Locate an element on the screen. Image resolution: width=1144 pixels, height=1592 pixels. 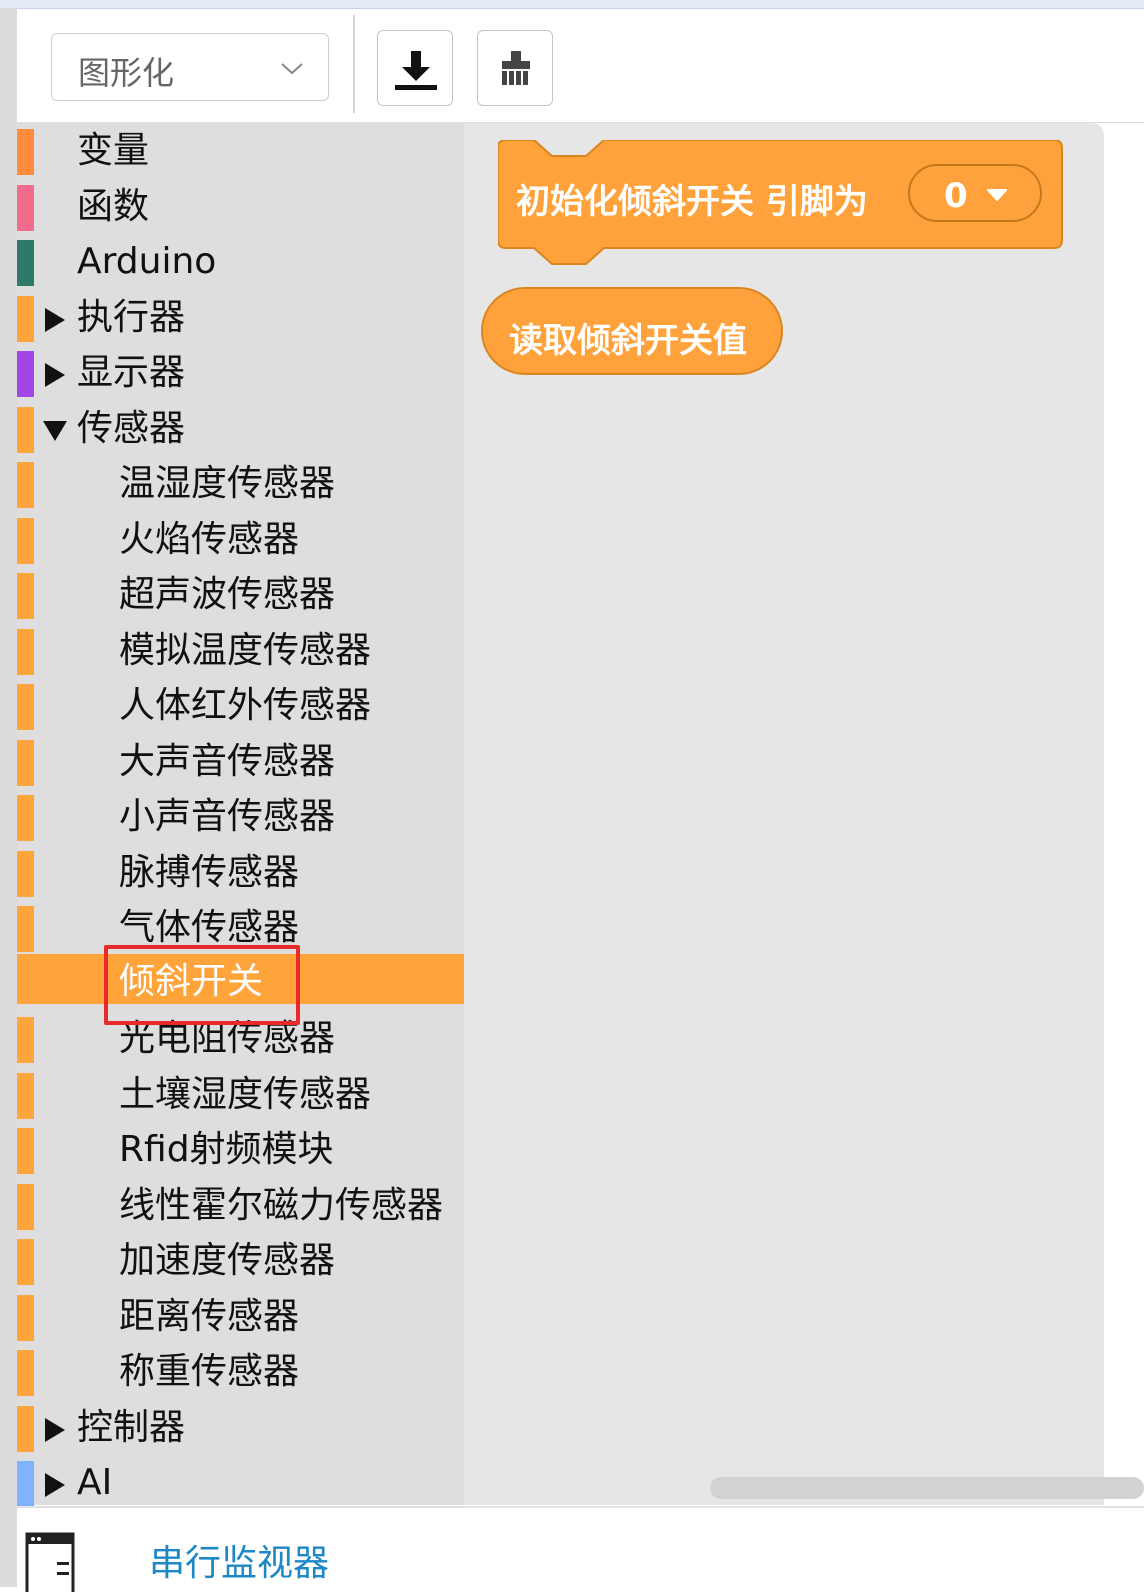
sidebar-category-item: 土壤湿度传感器 is located at coordinates (240, 1095).